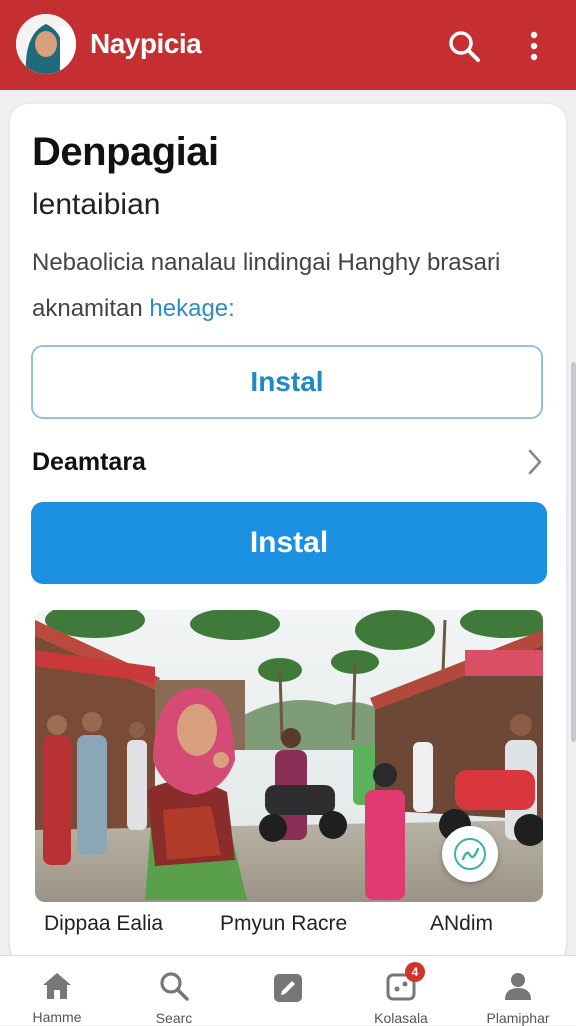 The width and height of the screenshot is (576, 1026). I want to click on caption-1: Dippaa Ealia, so click(104, 923).